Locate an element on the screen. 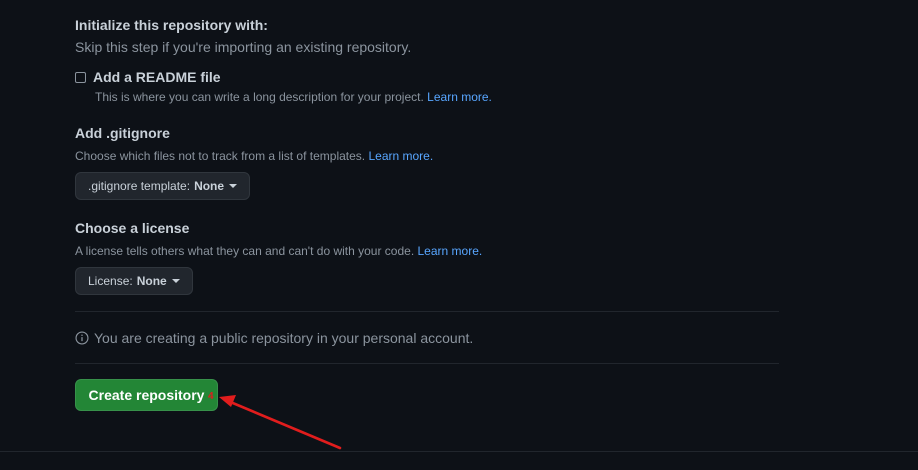 The height and width of the screenshot is (470, 918). annotation-arrow-icon is located at coordinates (280, 422).